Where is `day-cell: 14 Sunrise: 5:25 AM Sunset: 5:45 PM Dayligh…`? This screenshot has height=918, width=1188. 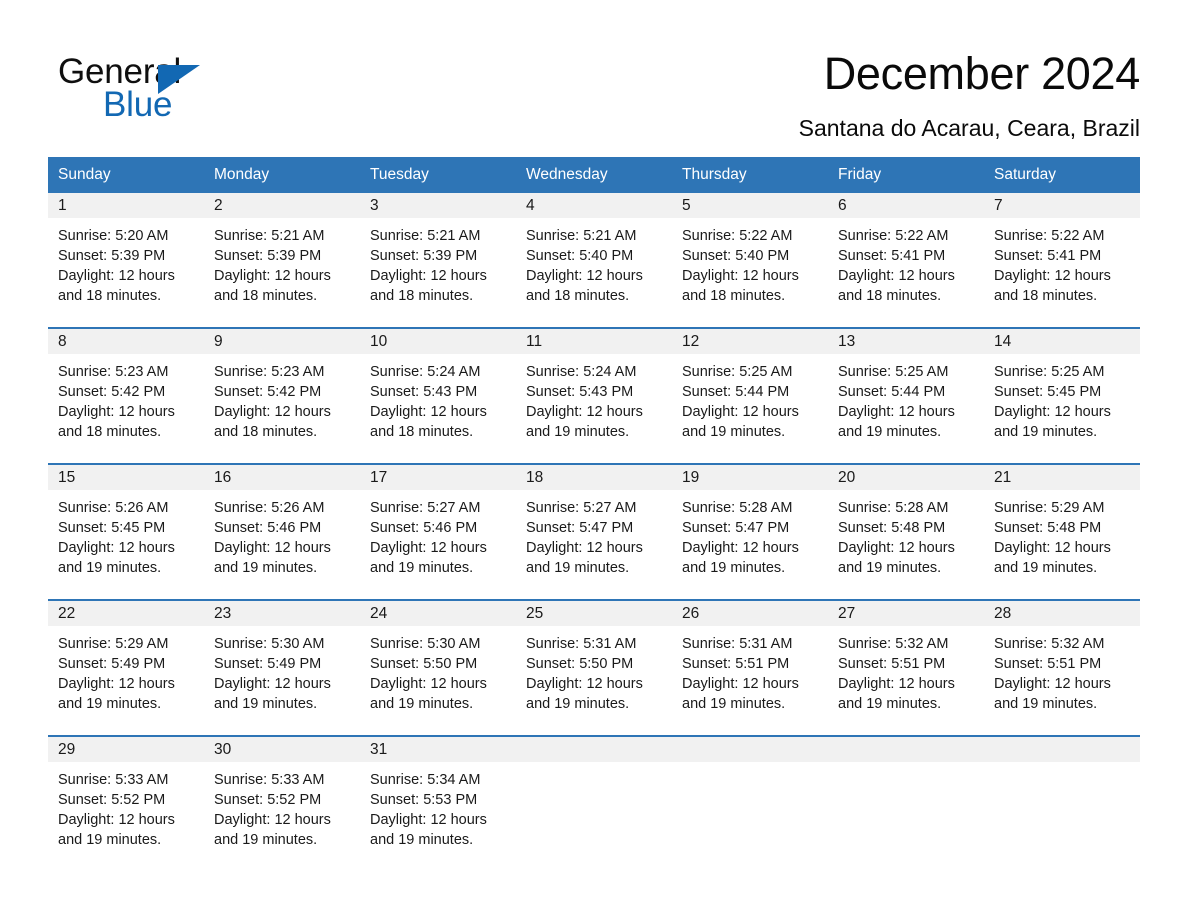
day-cell: 14 Sunrise: 5:25 AM Sunset: 5:45 PM Dayligh… is located at coordinates (1062, 395).